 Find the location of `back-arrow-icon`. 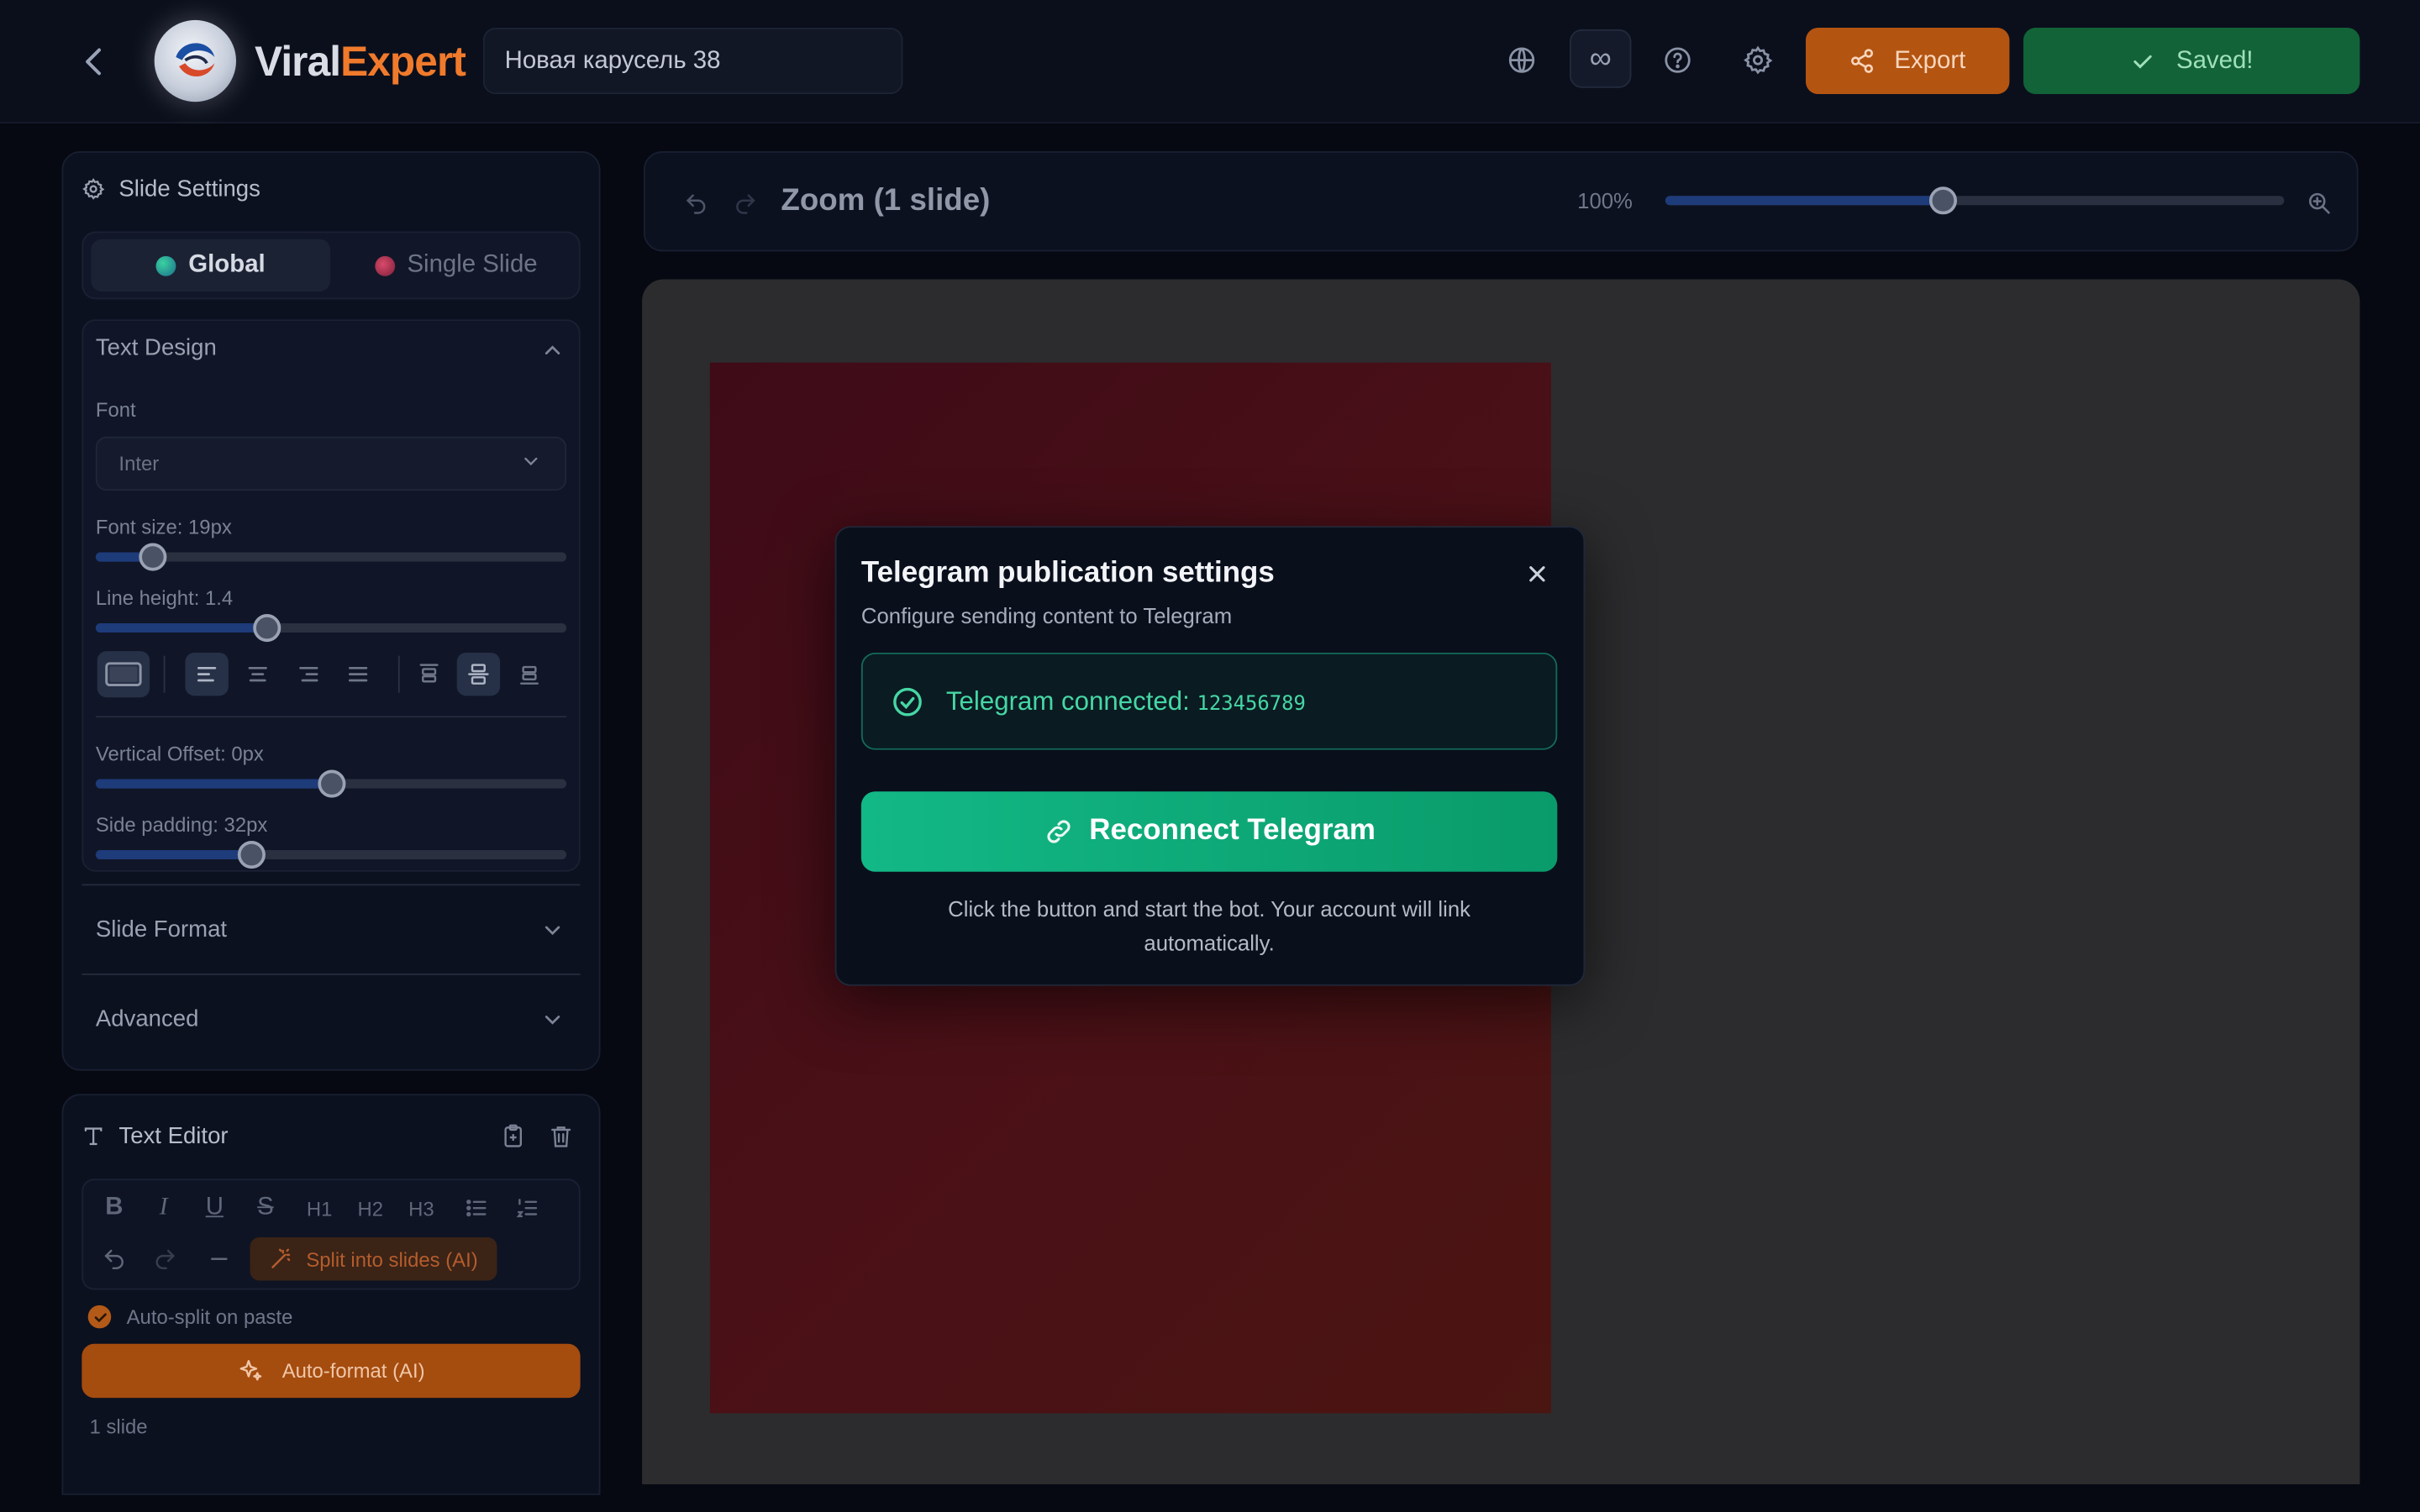

back-arrow-icon is located at coordinates (94, 62).